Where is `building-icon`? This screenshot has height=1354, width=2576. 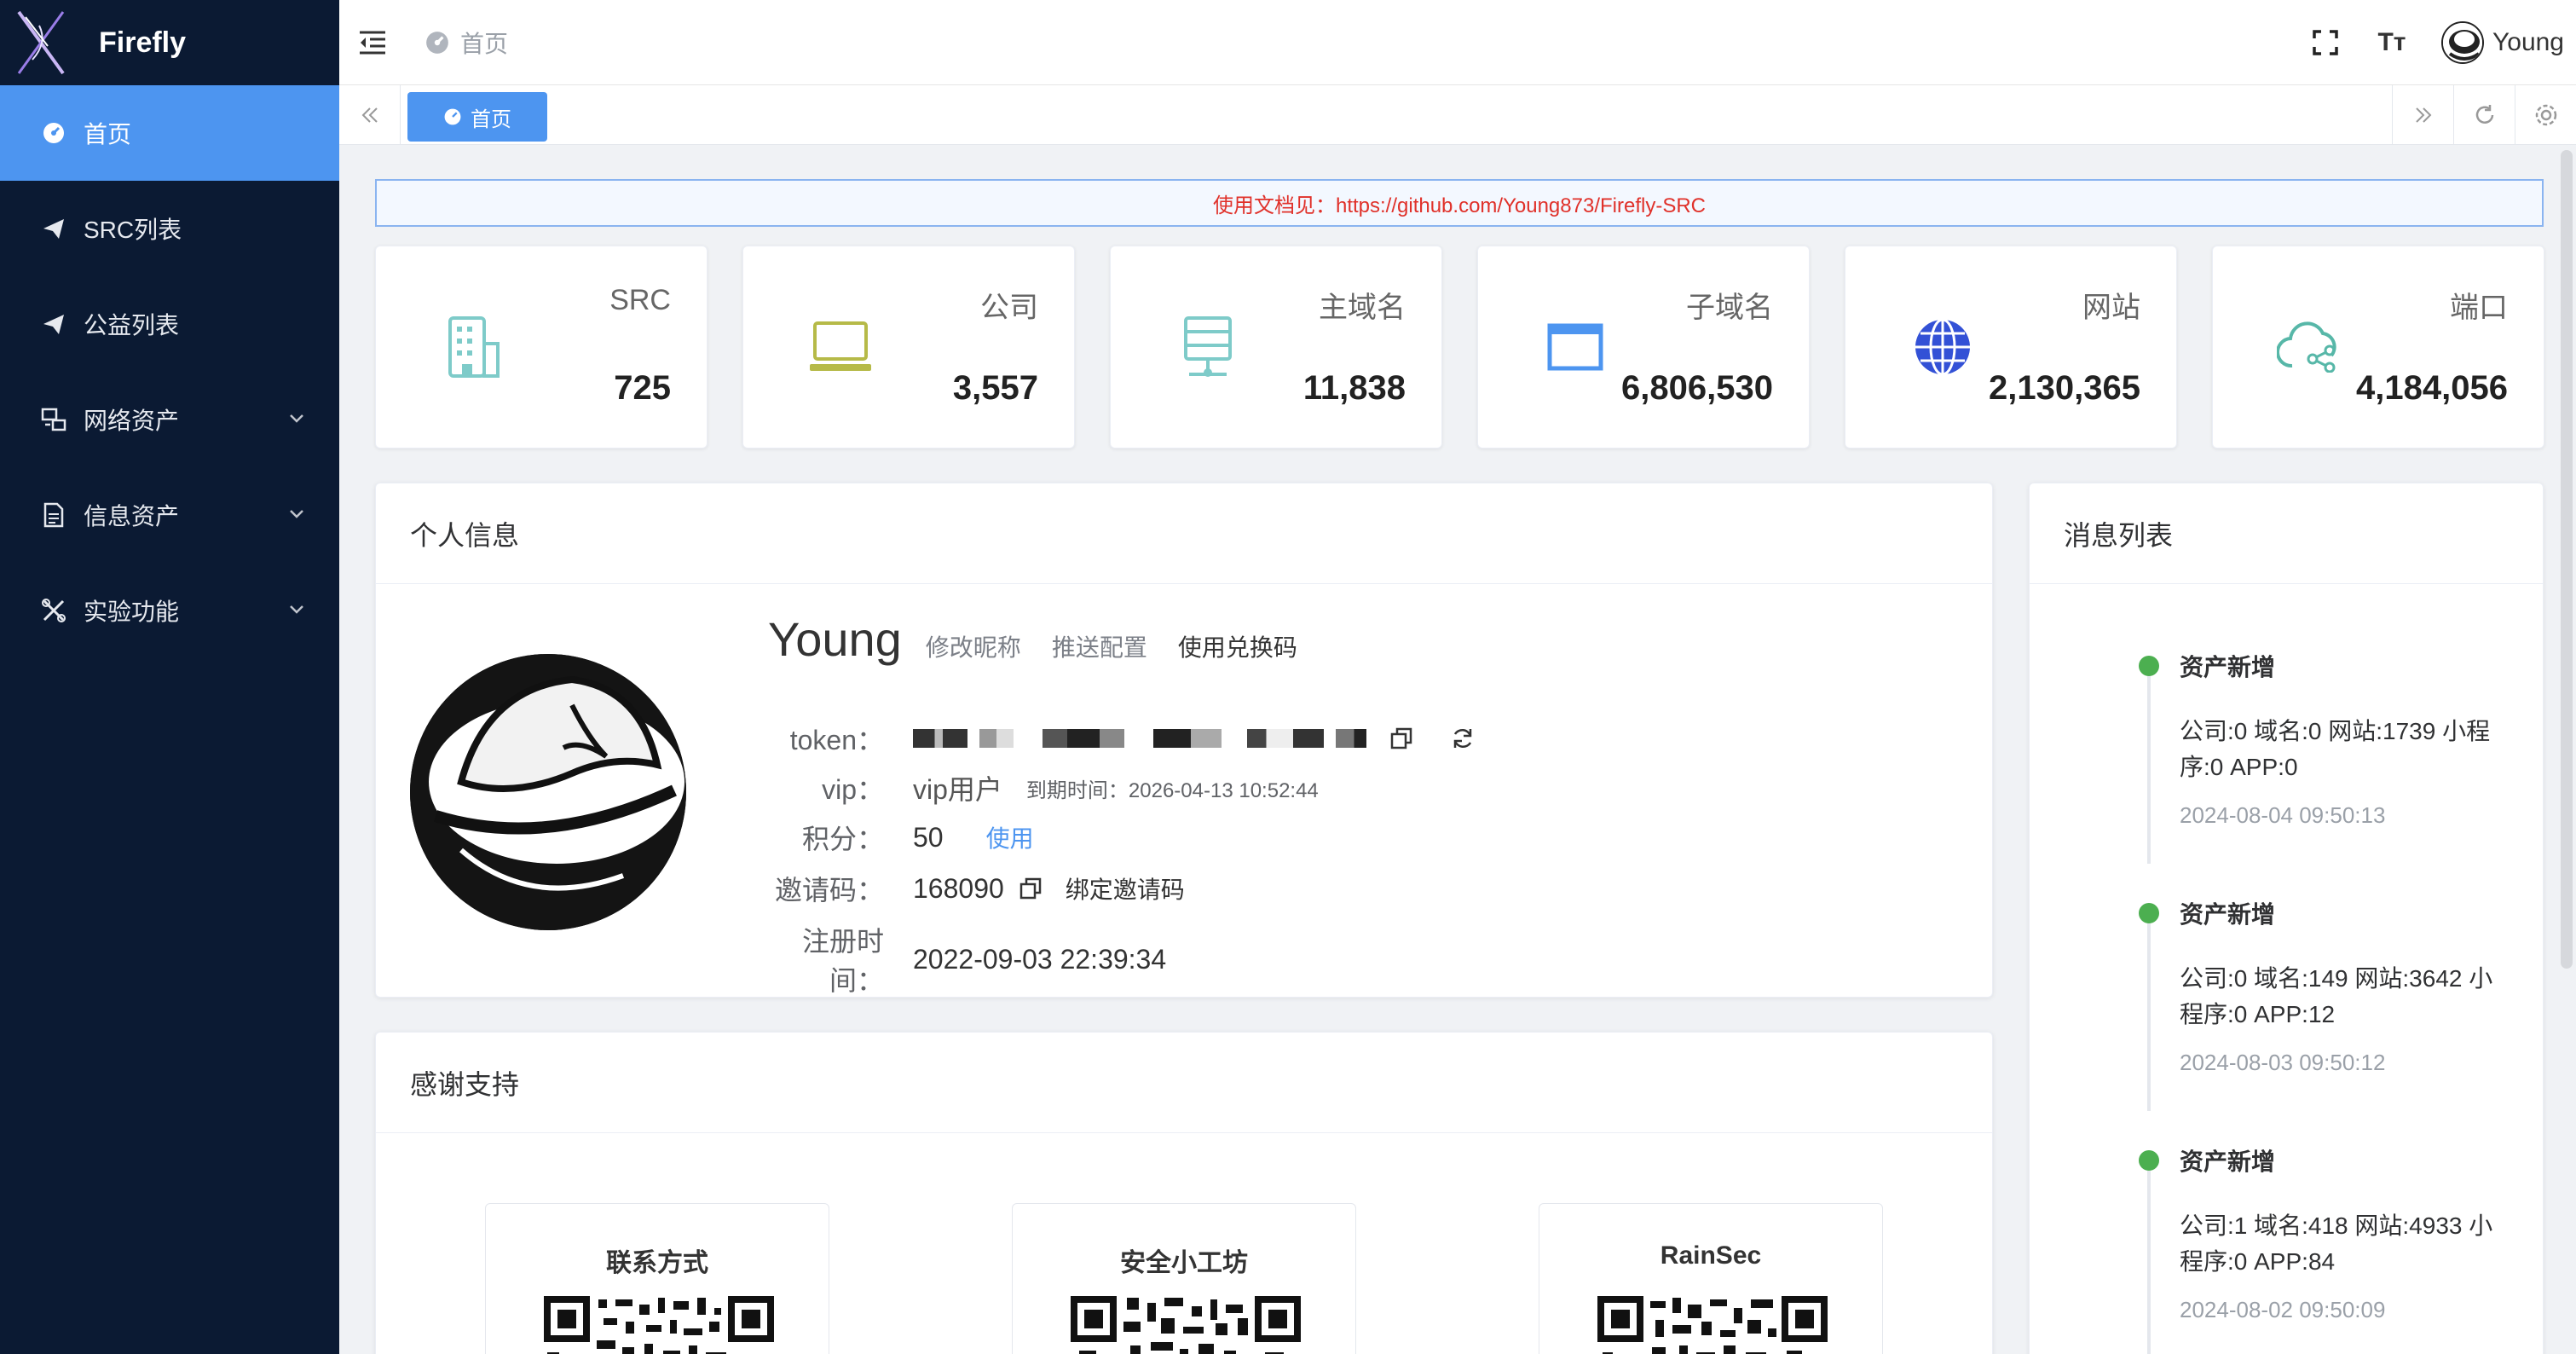 building-icon is located at coordinates (473, 347).